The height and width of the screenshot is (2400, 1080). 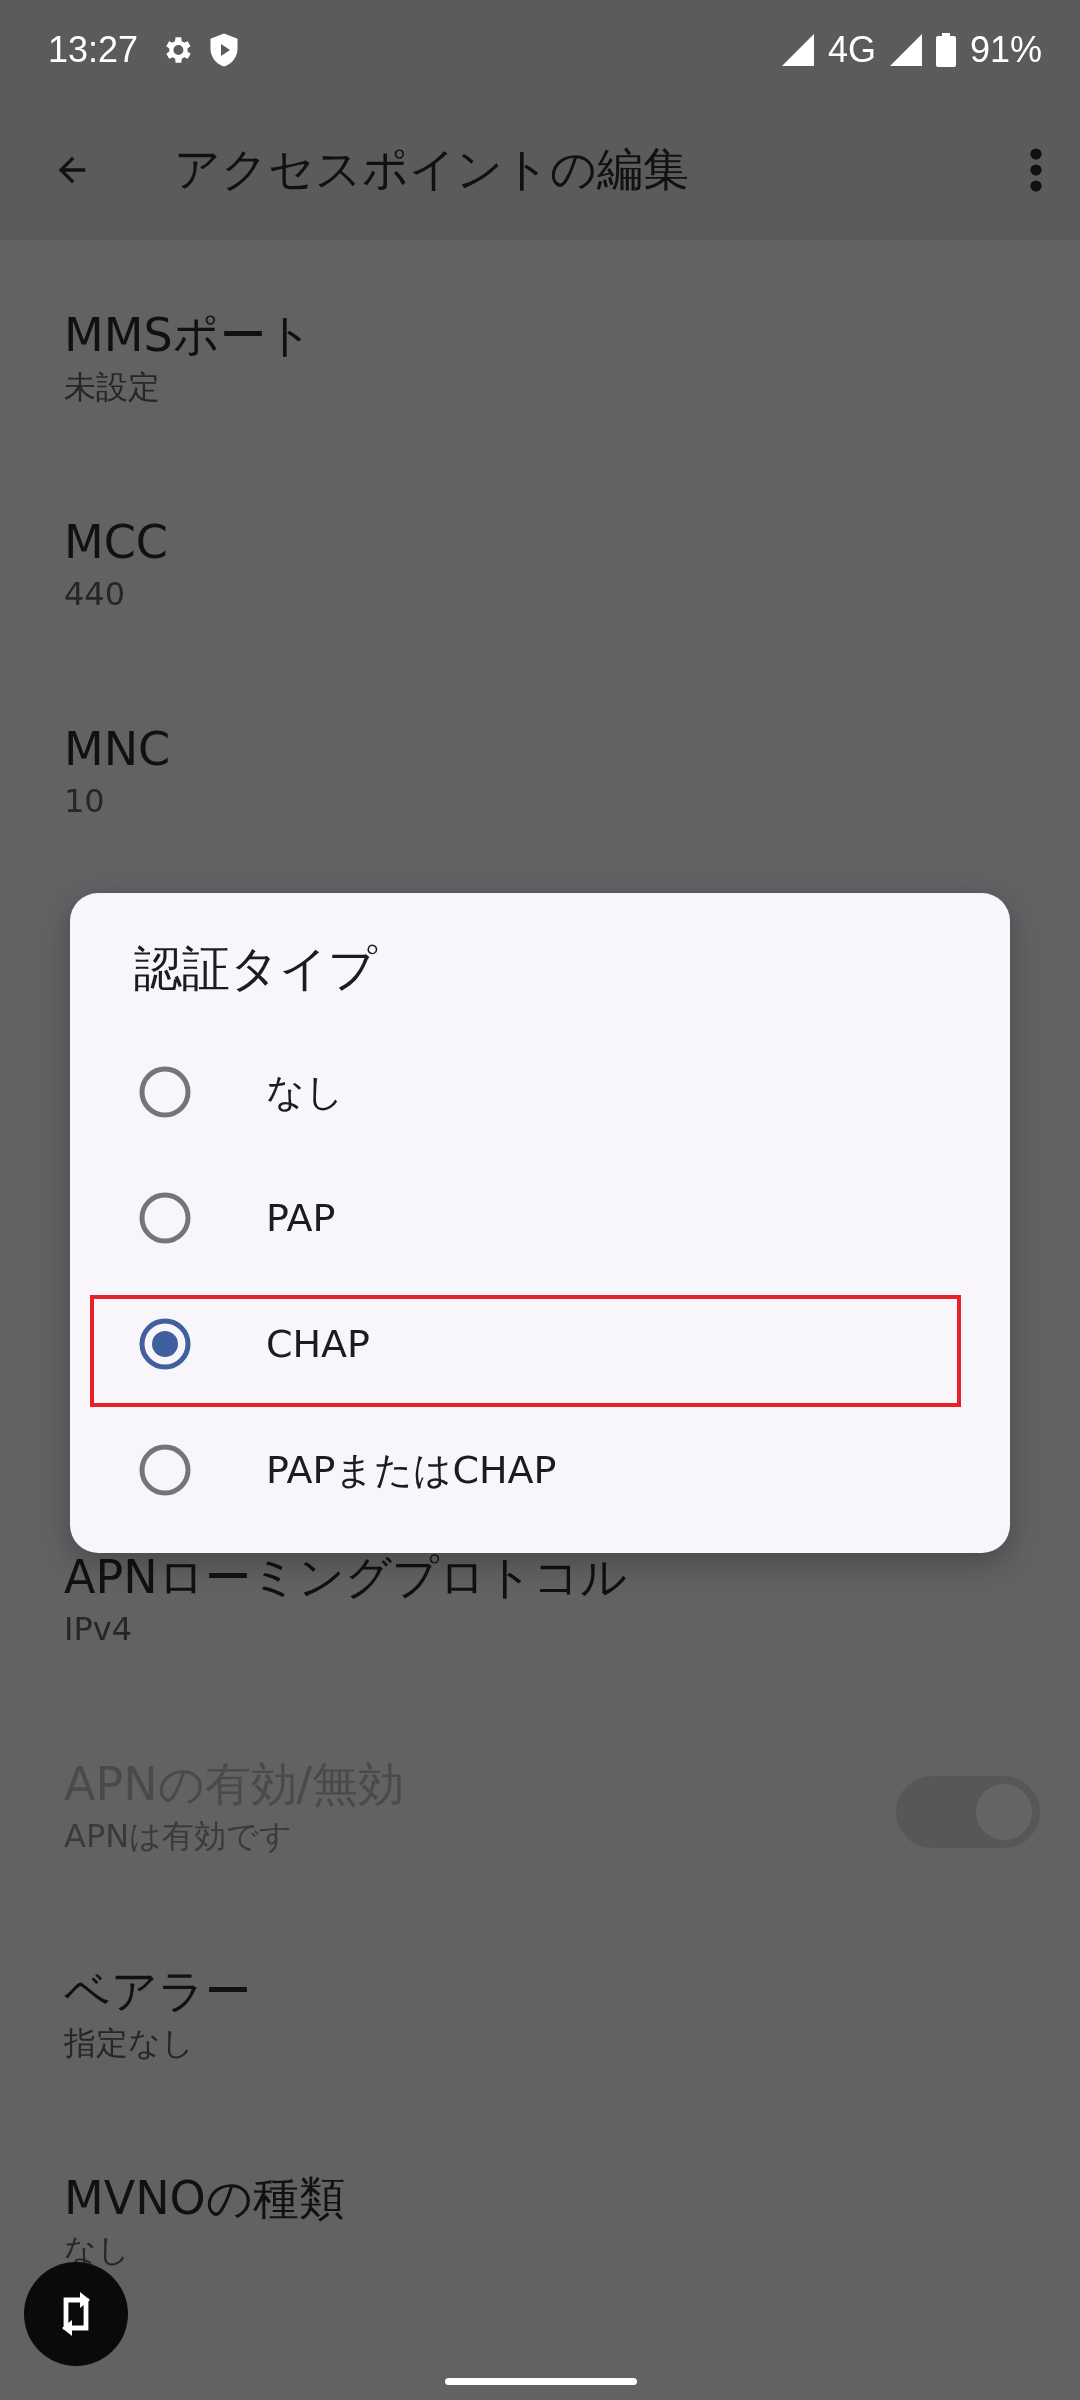 I want to click on setting-title: MMSポート, so click(x=188, y=335).